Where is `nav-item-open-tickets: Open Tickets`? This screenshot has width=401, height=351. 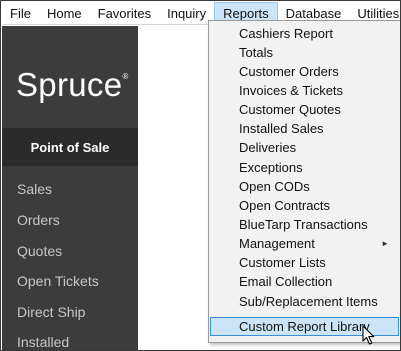
nav-item-open-tickets: Open Tickets is located at coordinates (58, 281).